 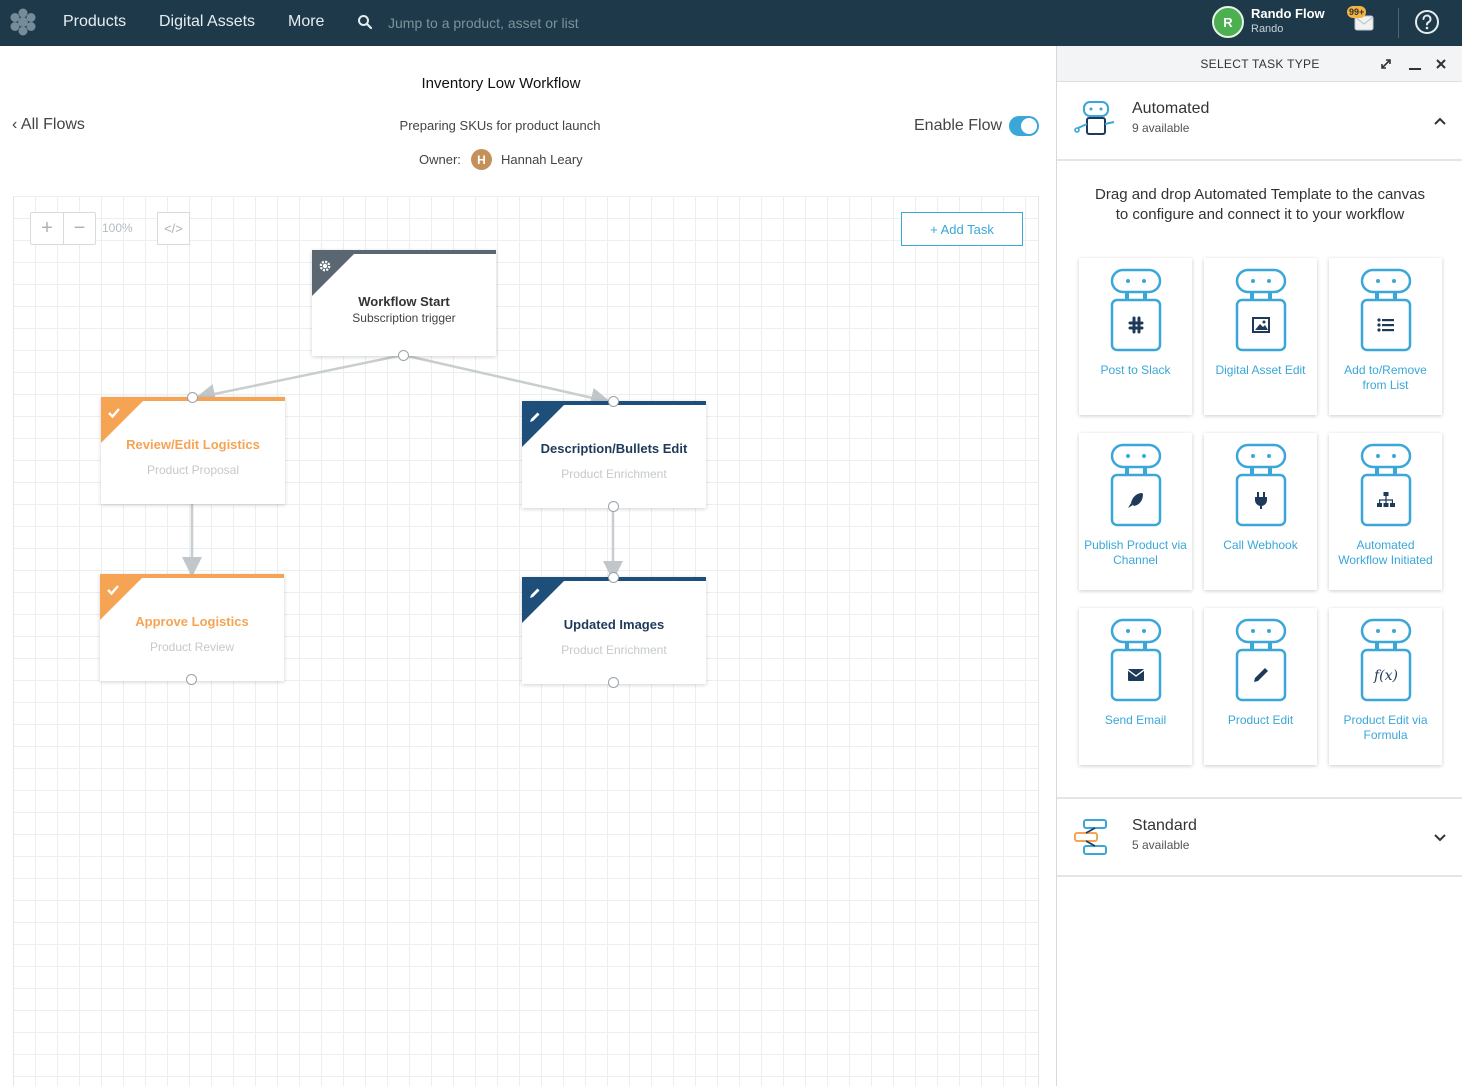 I want to click on template-card: Product Edit, so click(x=1260, y=686).